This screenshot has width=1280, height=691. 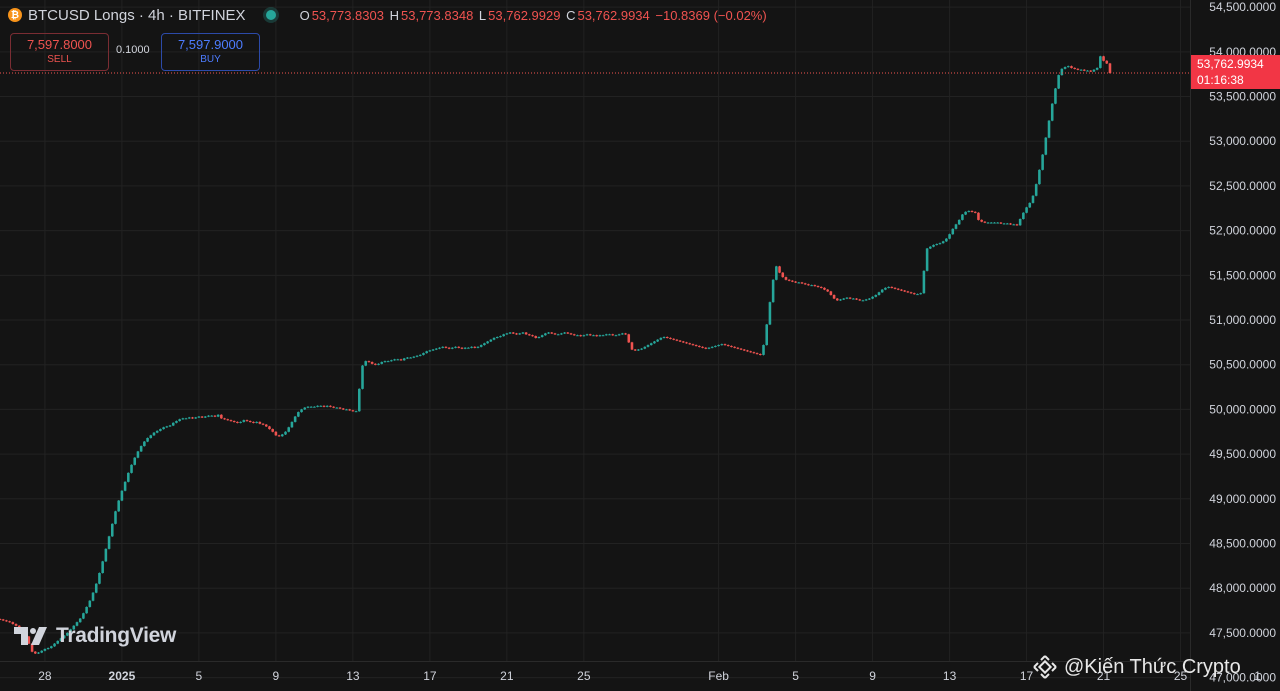 What do you see at coordinates (584, 676) in the screenshot?
I see `time-tick-label: 25` at bounding box center [584, 676].